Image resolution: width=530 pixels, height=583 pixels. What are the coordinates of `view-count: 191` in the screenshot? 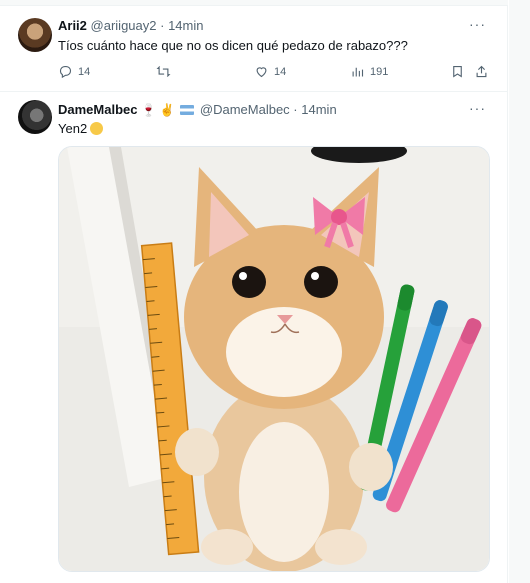 It's located at (379, 71).